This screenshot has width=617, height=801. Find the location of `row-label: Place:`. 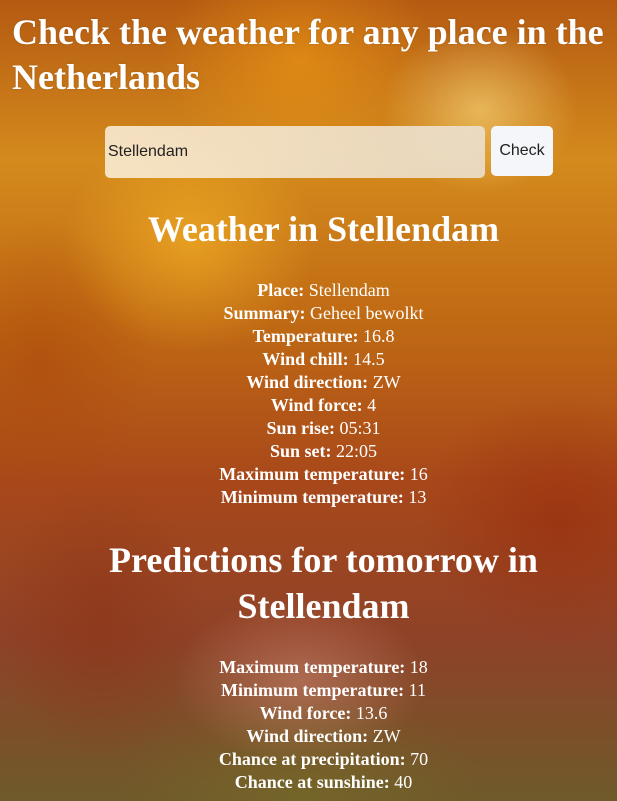

row-label: Place: is located at coordinates (281, 290).